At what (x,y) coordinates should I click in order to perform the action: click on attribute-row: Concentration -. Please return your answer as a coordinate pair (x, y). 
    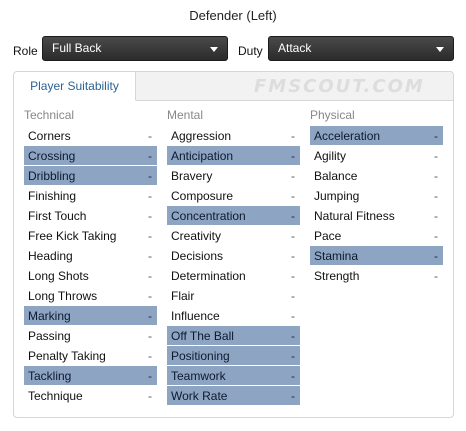
    Looking at the image, I should click on (233, 216).